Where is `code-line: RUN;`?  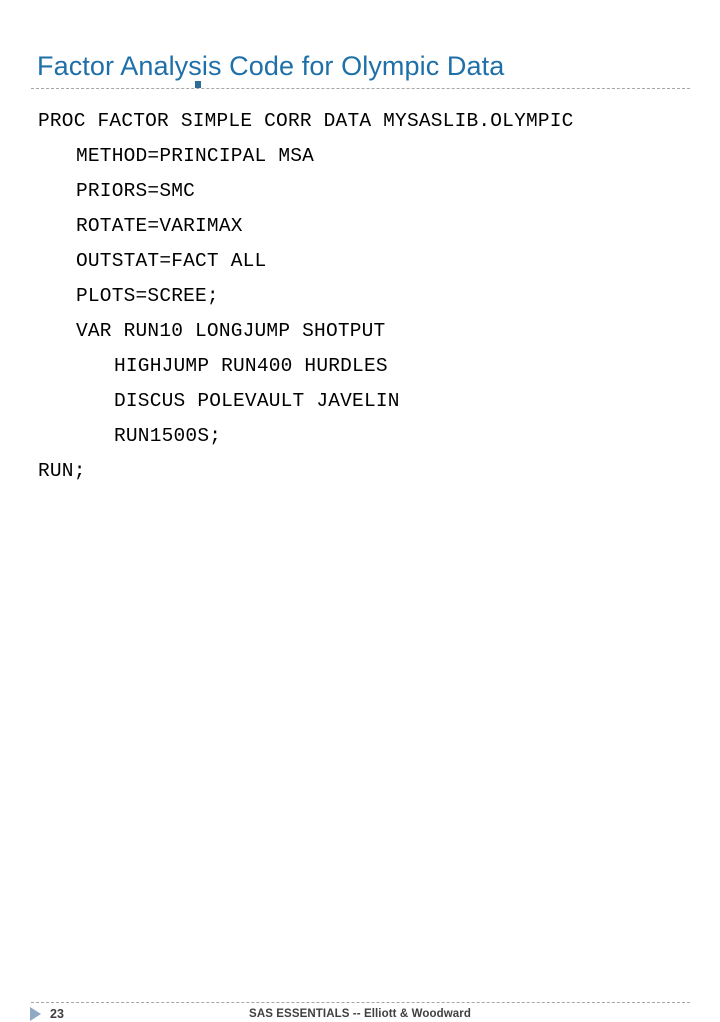 code-line: RUN; is located at coordinates (62, 471).